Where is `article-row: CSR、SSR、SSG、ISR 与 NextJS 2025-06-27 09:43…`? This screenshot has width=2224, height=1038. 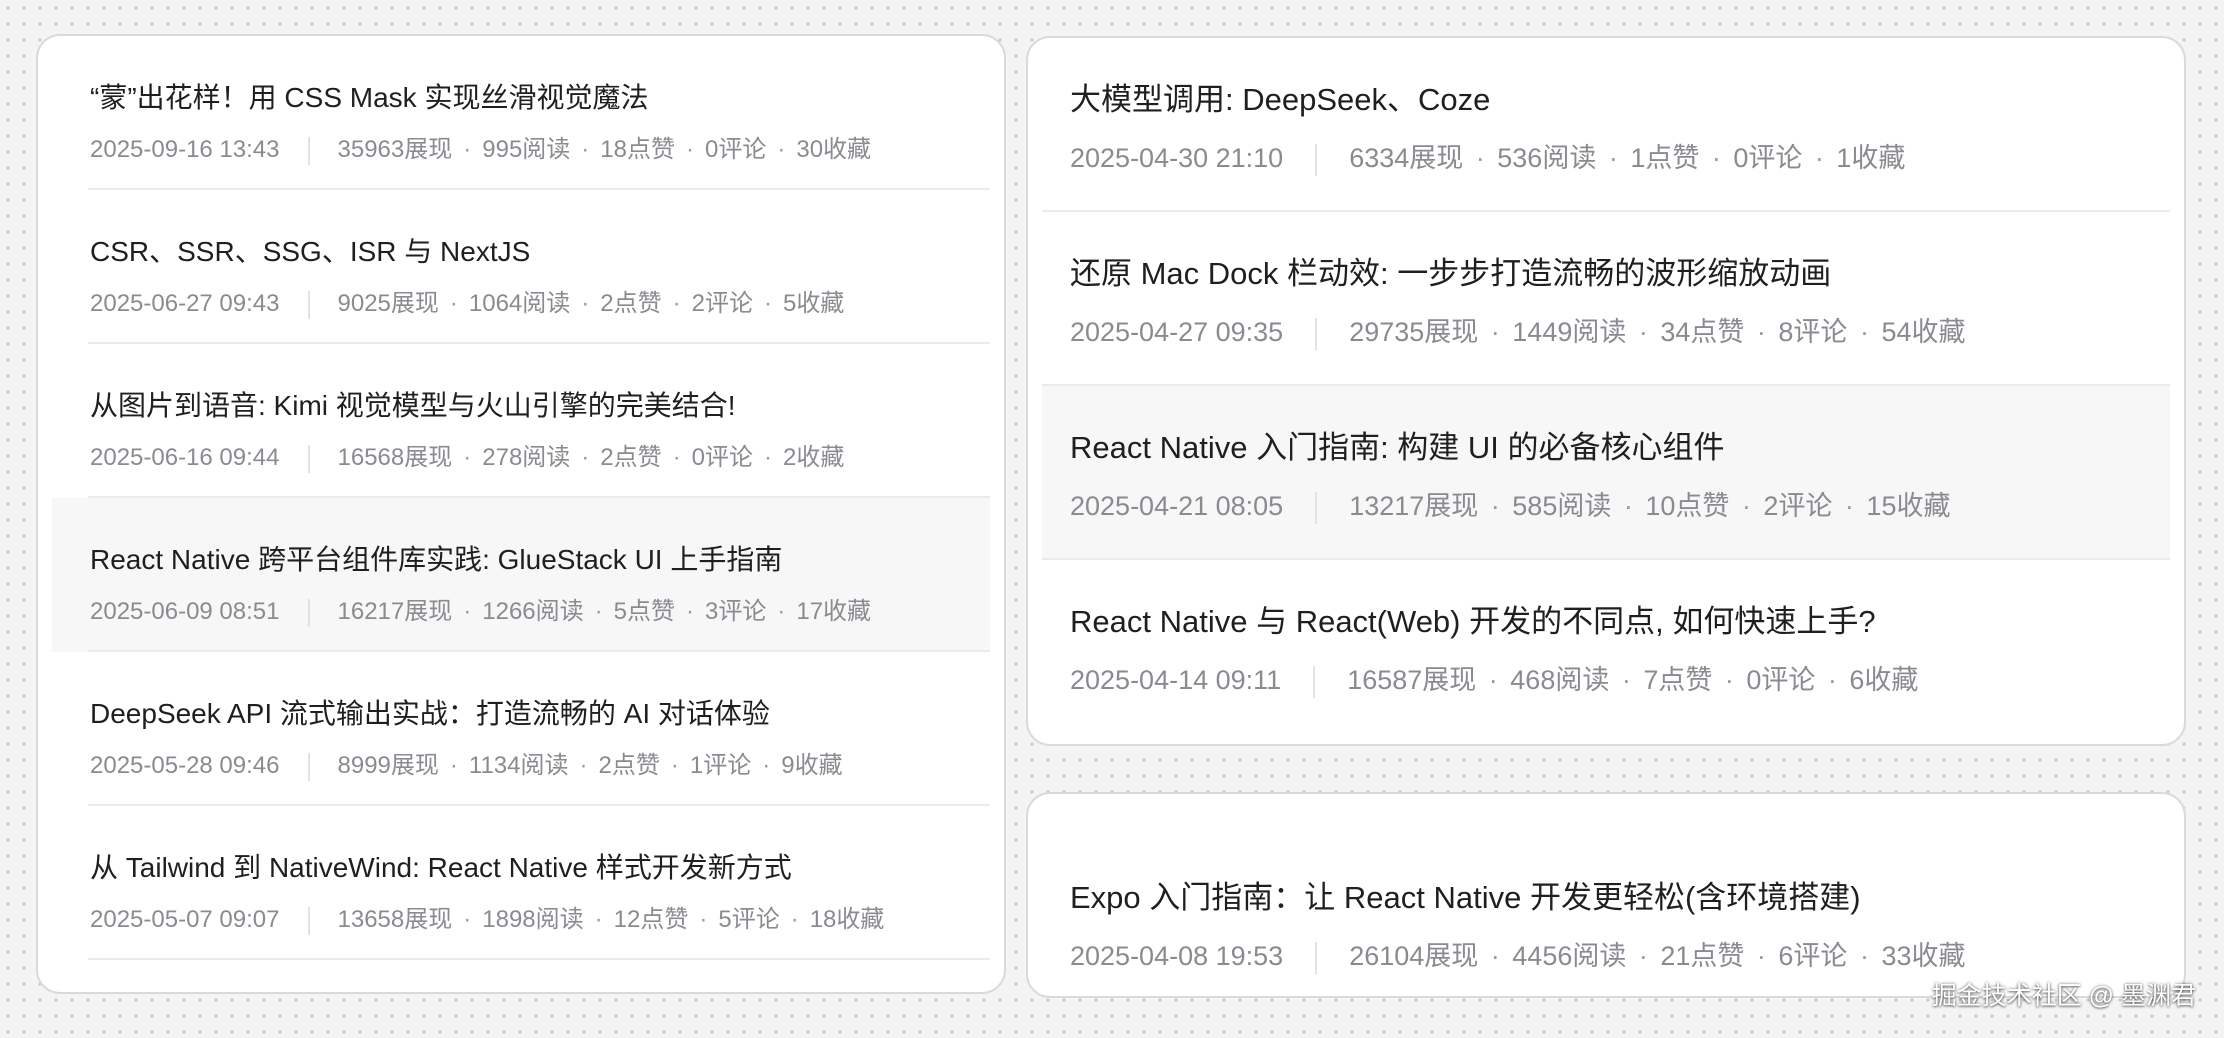
article-row: CSR、SSR、SSG、ISR 与 NextJS 2025-06-27 09:43… is located at coordinates (521, 267).